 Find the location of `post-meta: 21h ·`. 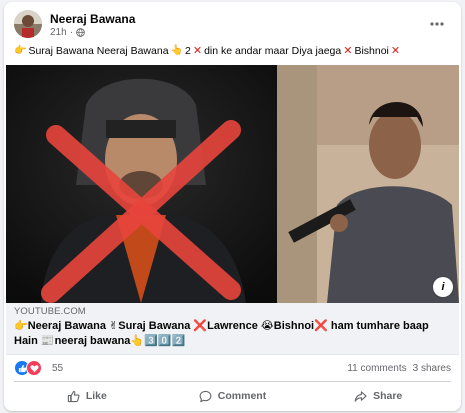

post-meta: 21h · is located at coordinates (67, 32).